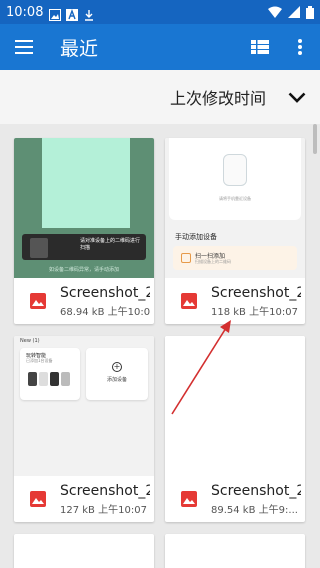  Describe the element at coordinates (116, 380) in the screenshot. I see `add-device-label: 添加设备` at that location.